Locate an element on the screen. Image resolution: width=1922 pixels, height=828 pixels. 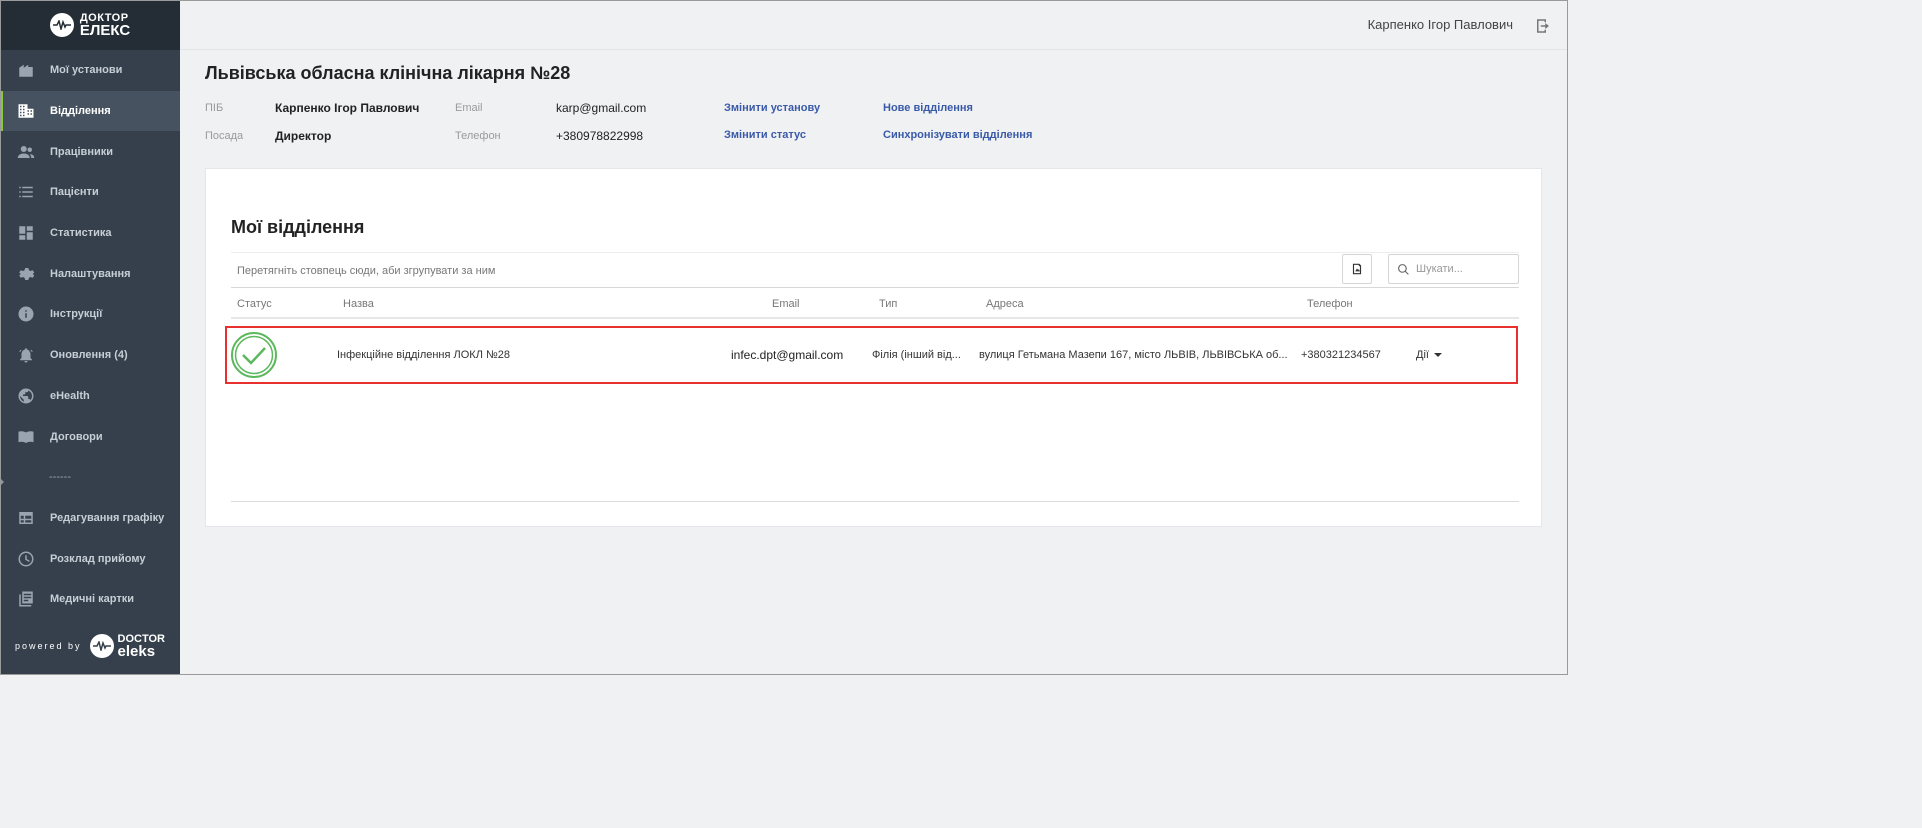
sidebar-item-schedule-editing: Редагування графіку is located at coordinates (90, 518).